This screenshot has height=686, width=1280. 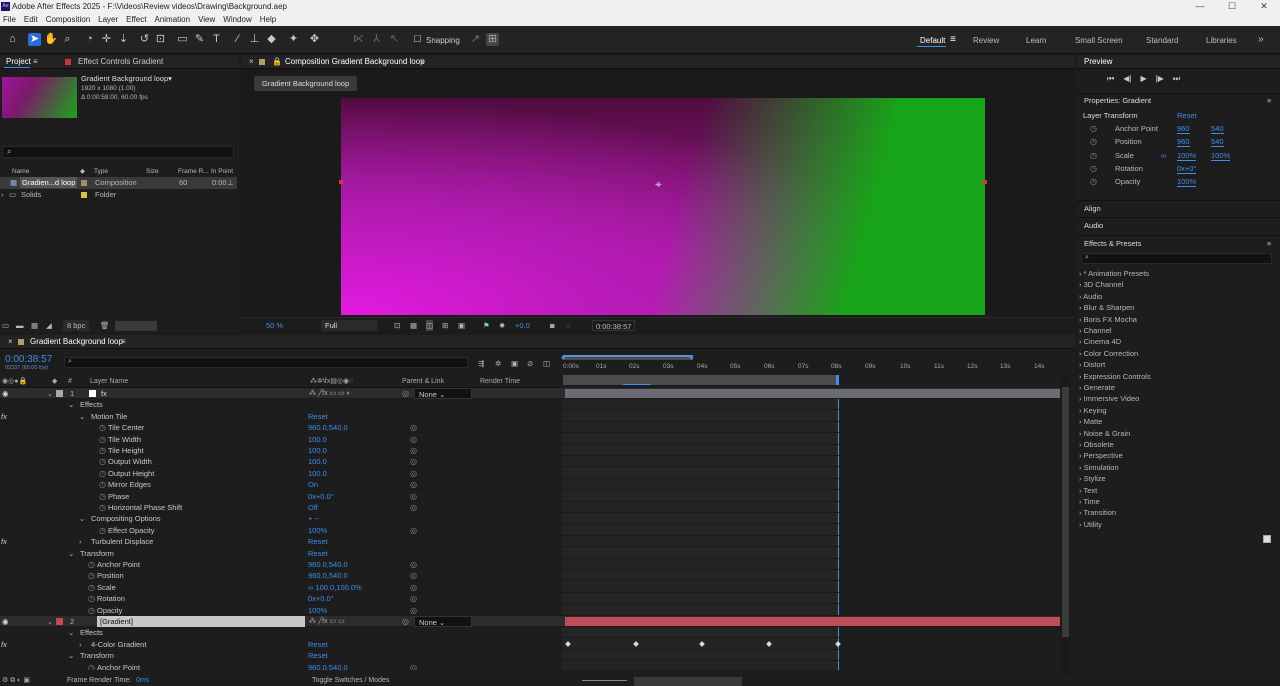 What do you see at coordinates (277, 62) in the screenshot?
I see `lock-icon: 🔒` at bounding box center [277, 62].